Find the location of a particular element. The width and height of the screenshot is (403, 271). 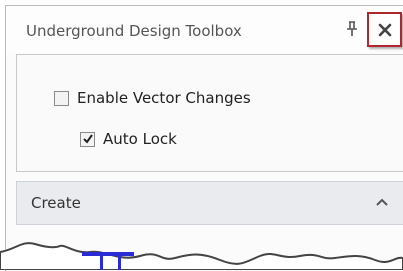

auto-lock-label: Auto Lock is located at coordinates (140, 139).